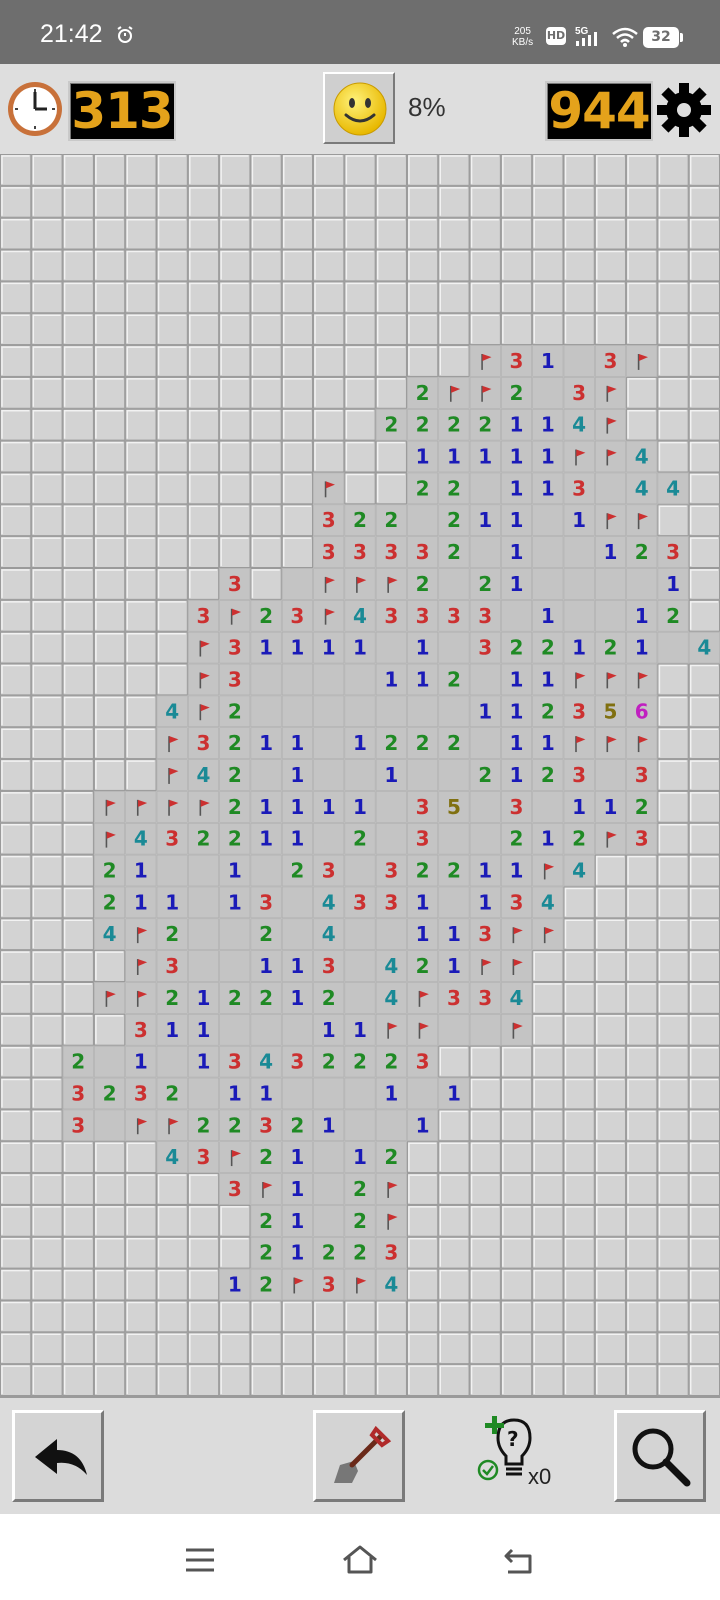  Describe the element at coordinates (660, 1456) in the screenshot. I see `zoom-button` at that location.